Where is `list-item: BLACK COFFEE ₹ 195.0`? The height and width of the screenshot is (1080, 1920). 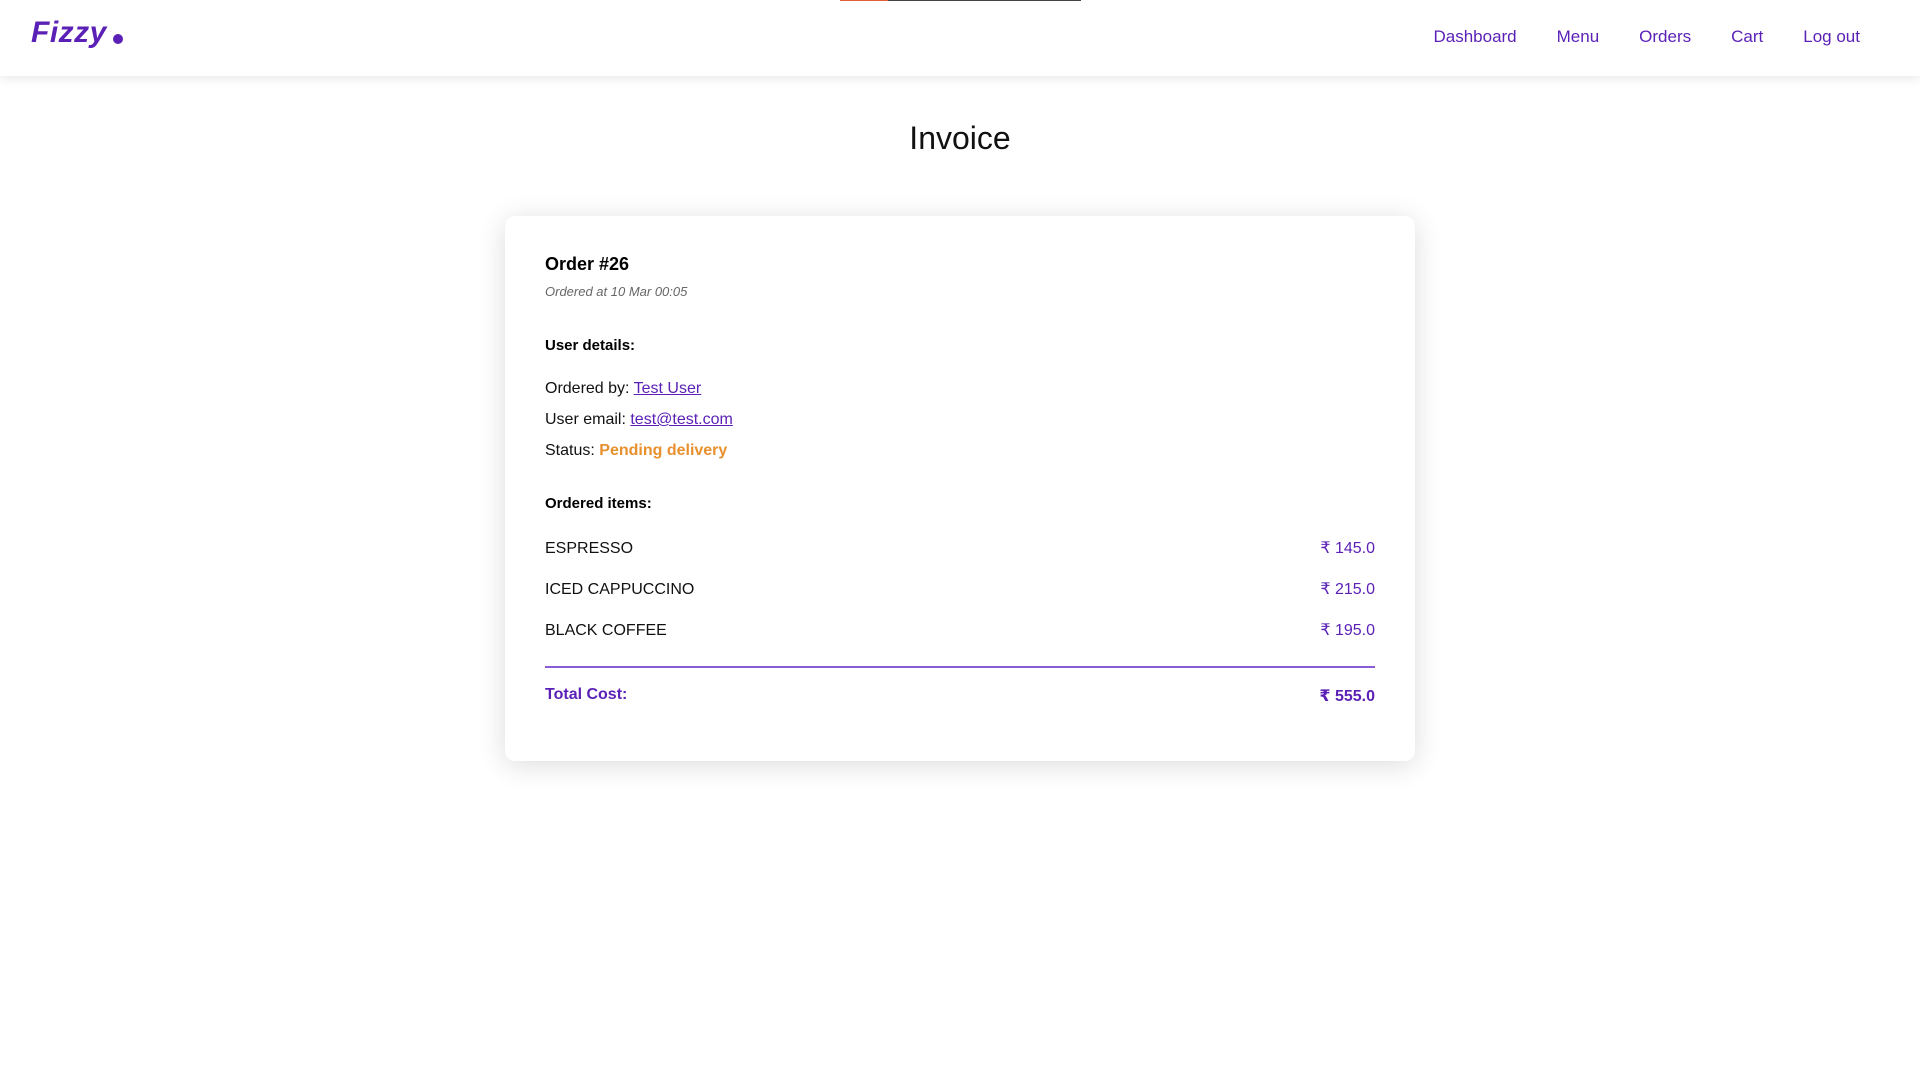 list-item: BLACK COFFEE ₹ 195.0 is located at coordinates (960, 631).